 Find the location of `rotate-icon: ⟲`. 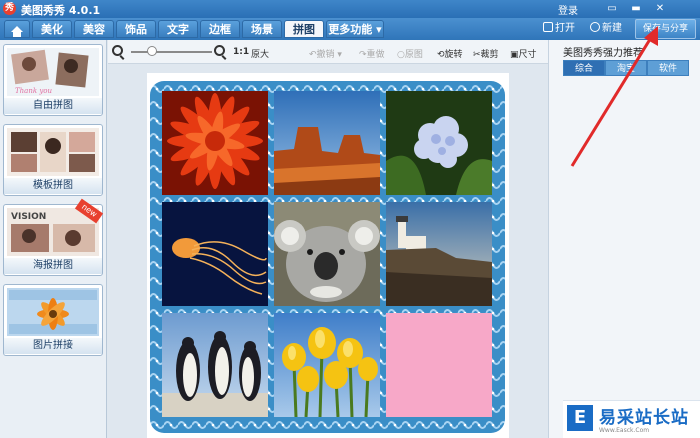

rotate-icon: ⟲ is located at coordinates (441, 55).